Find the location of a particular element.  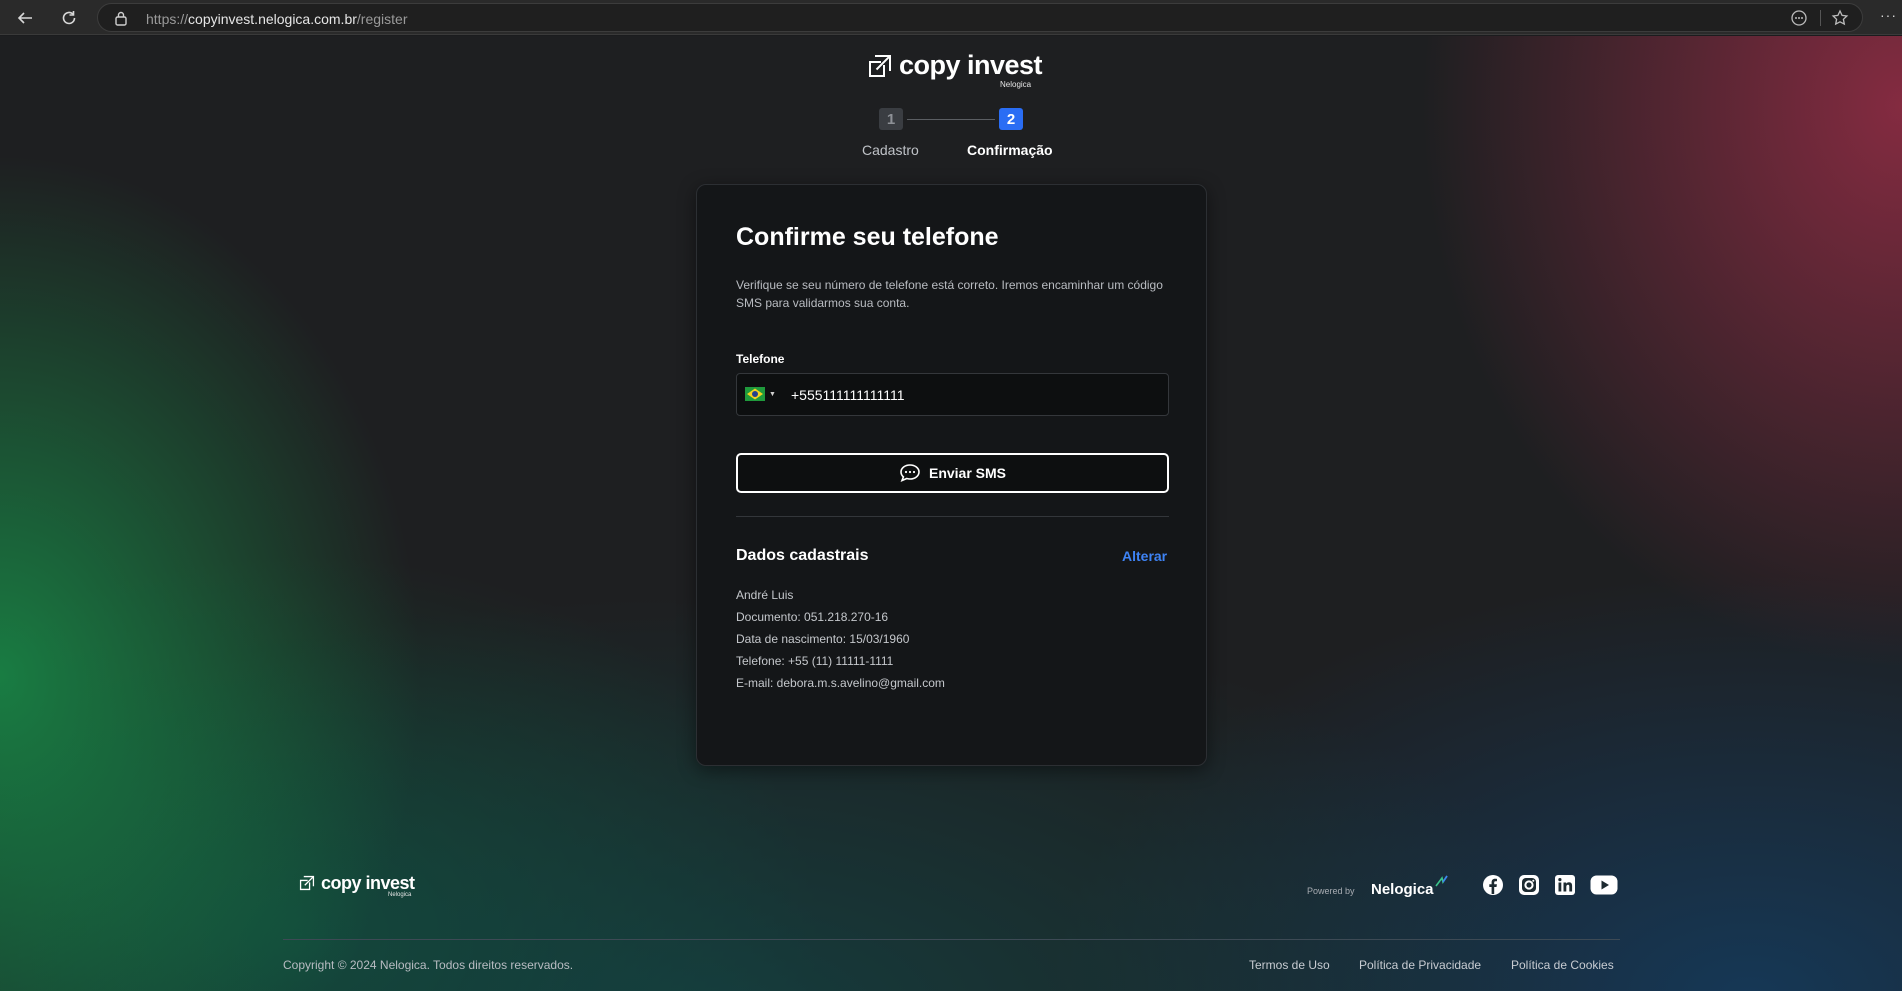

nelogica-logo: Nelogica is located at coordinates (1409, 886).